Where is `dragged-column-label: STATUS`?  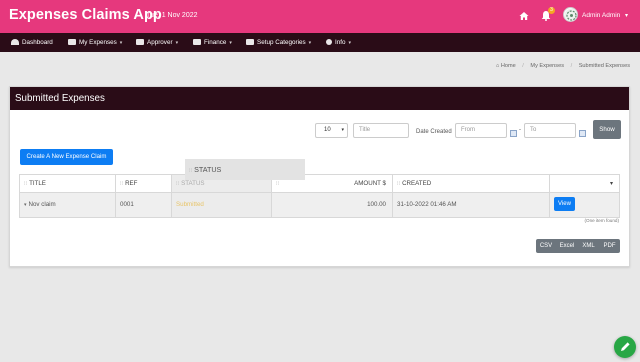 dragged-column-label: STATUS is located at coordinates (208, 169).